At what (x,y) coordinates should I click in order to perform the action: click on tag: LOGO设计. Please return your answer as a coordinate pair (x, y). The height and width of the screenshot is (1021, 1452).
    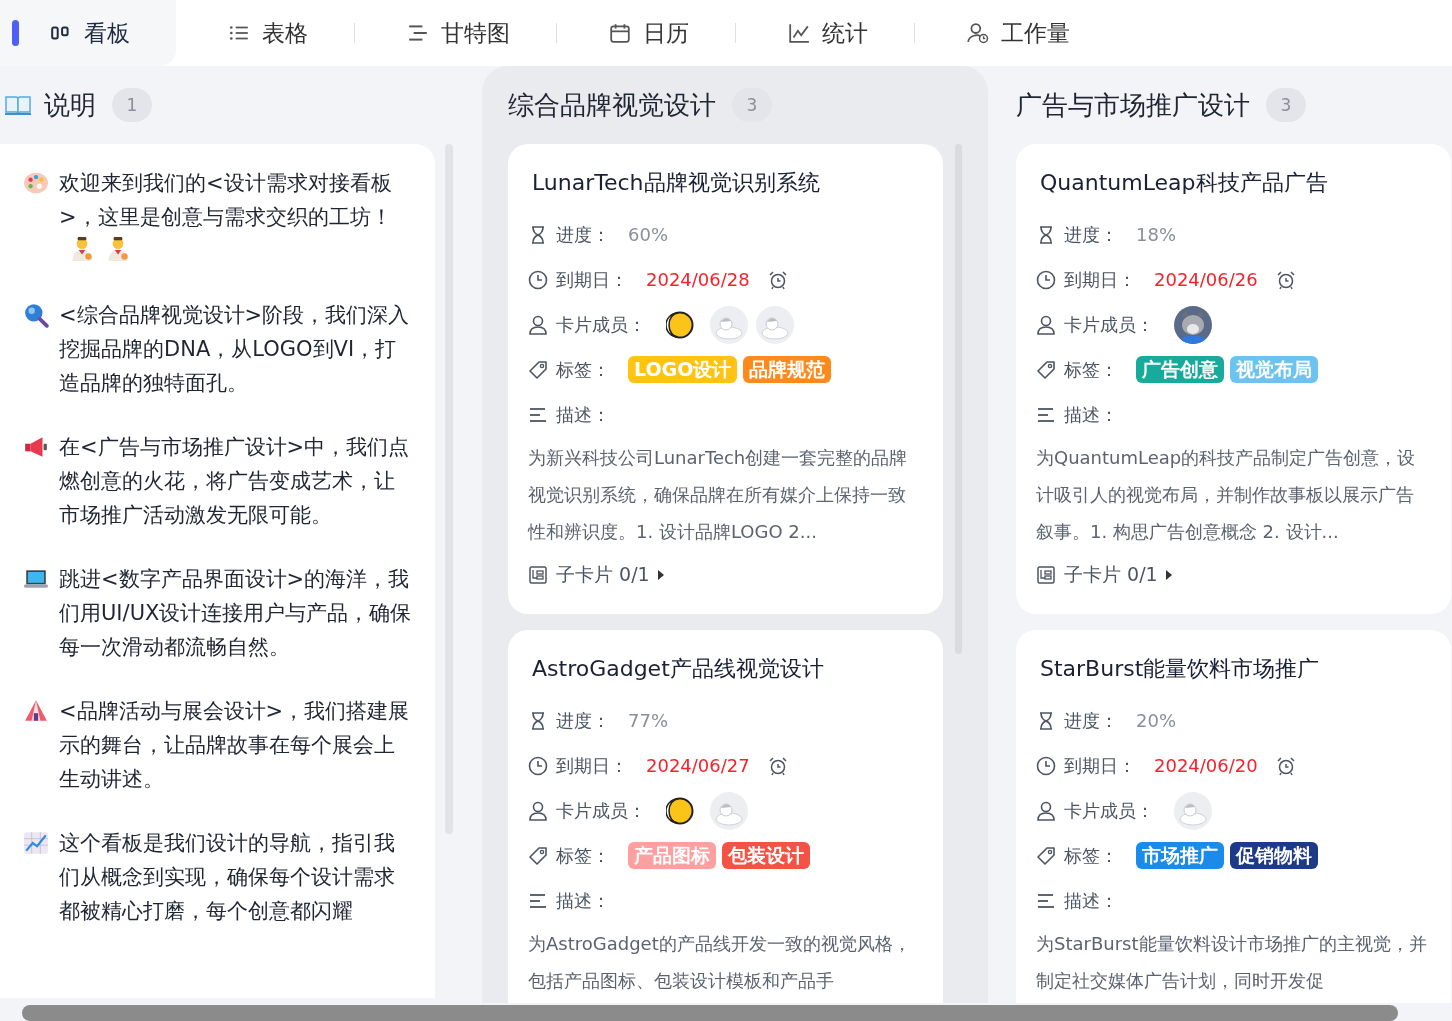
    Looking at the image, I should click on (683, 369).